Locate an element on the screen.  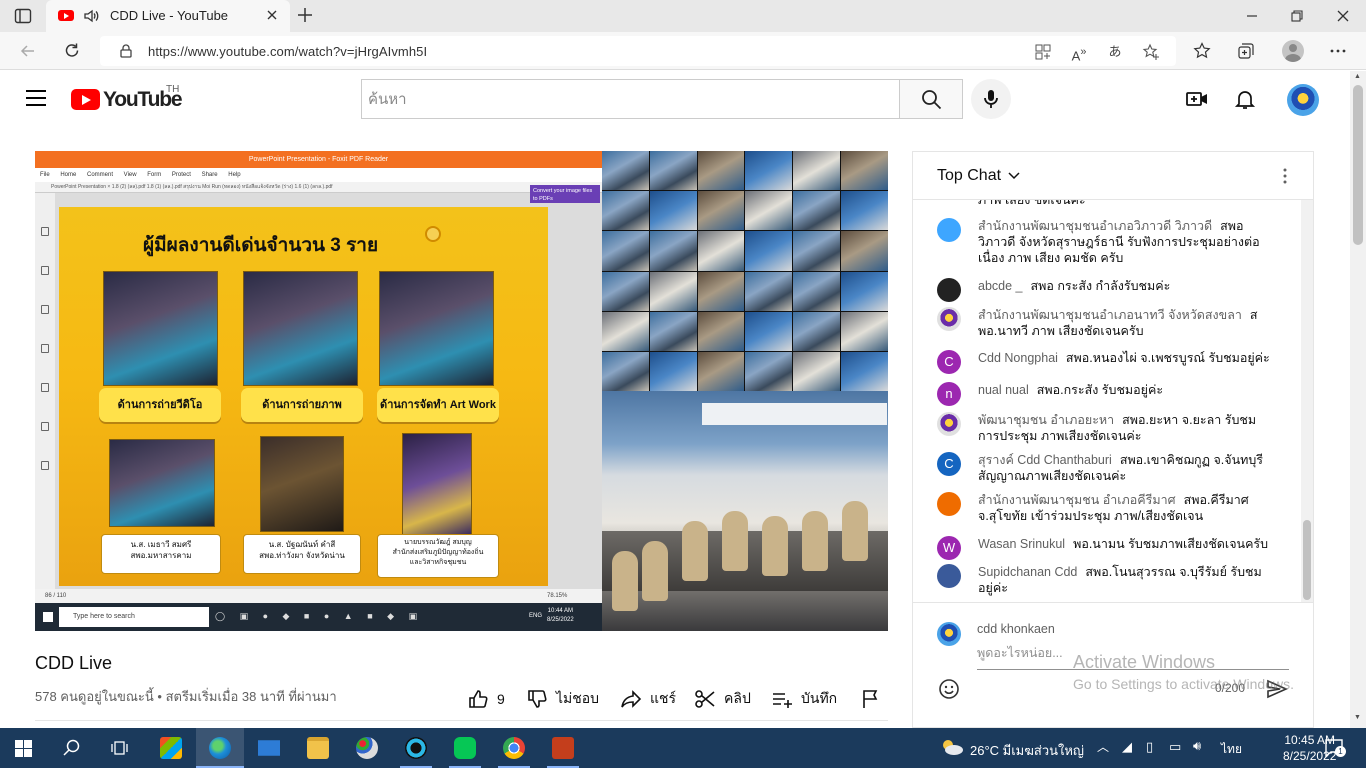
search-input is located at coordinates (631, 99).